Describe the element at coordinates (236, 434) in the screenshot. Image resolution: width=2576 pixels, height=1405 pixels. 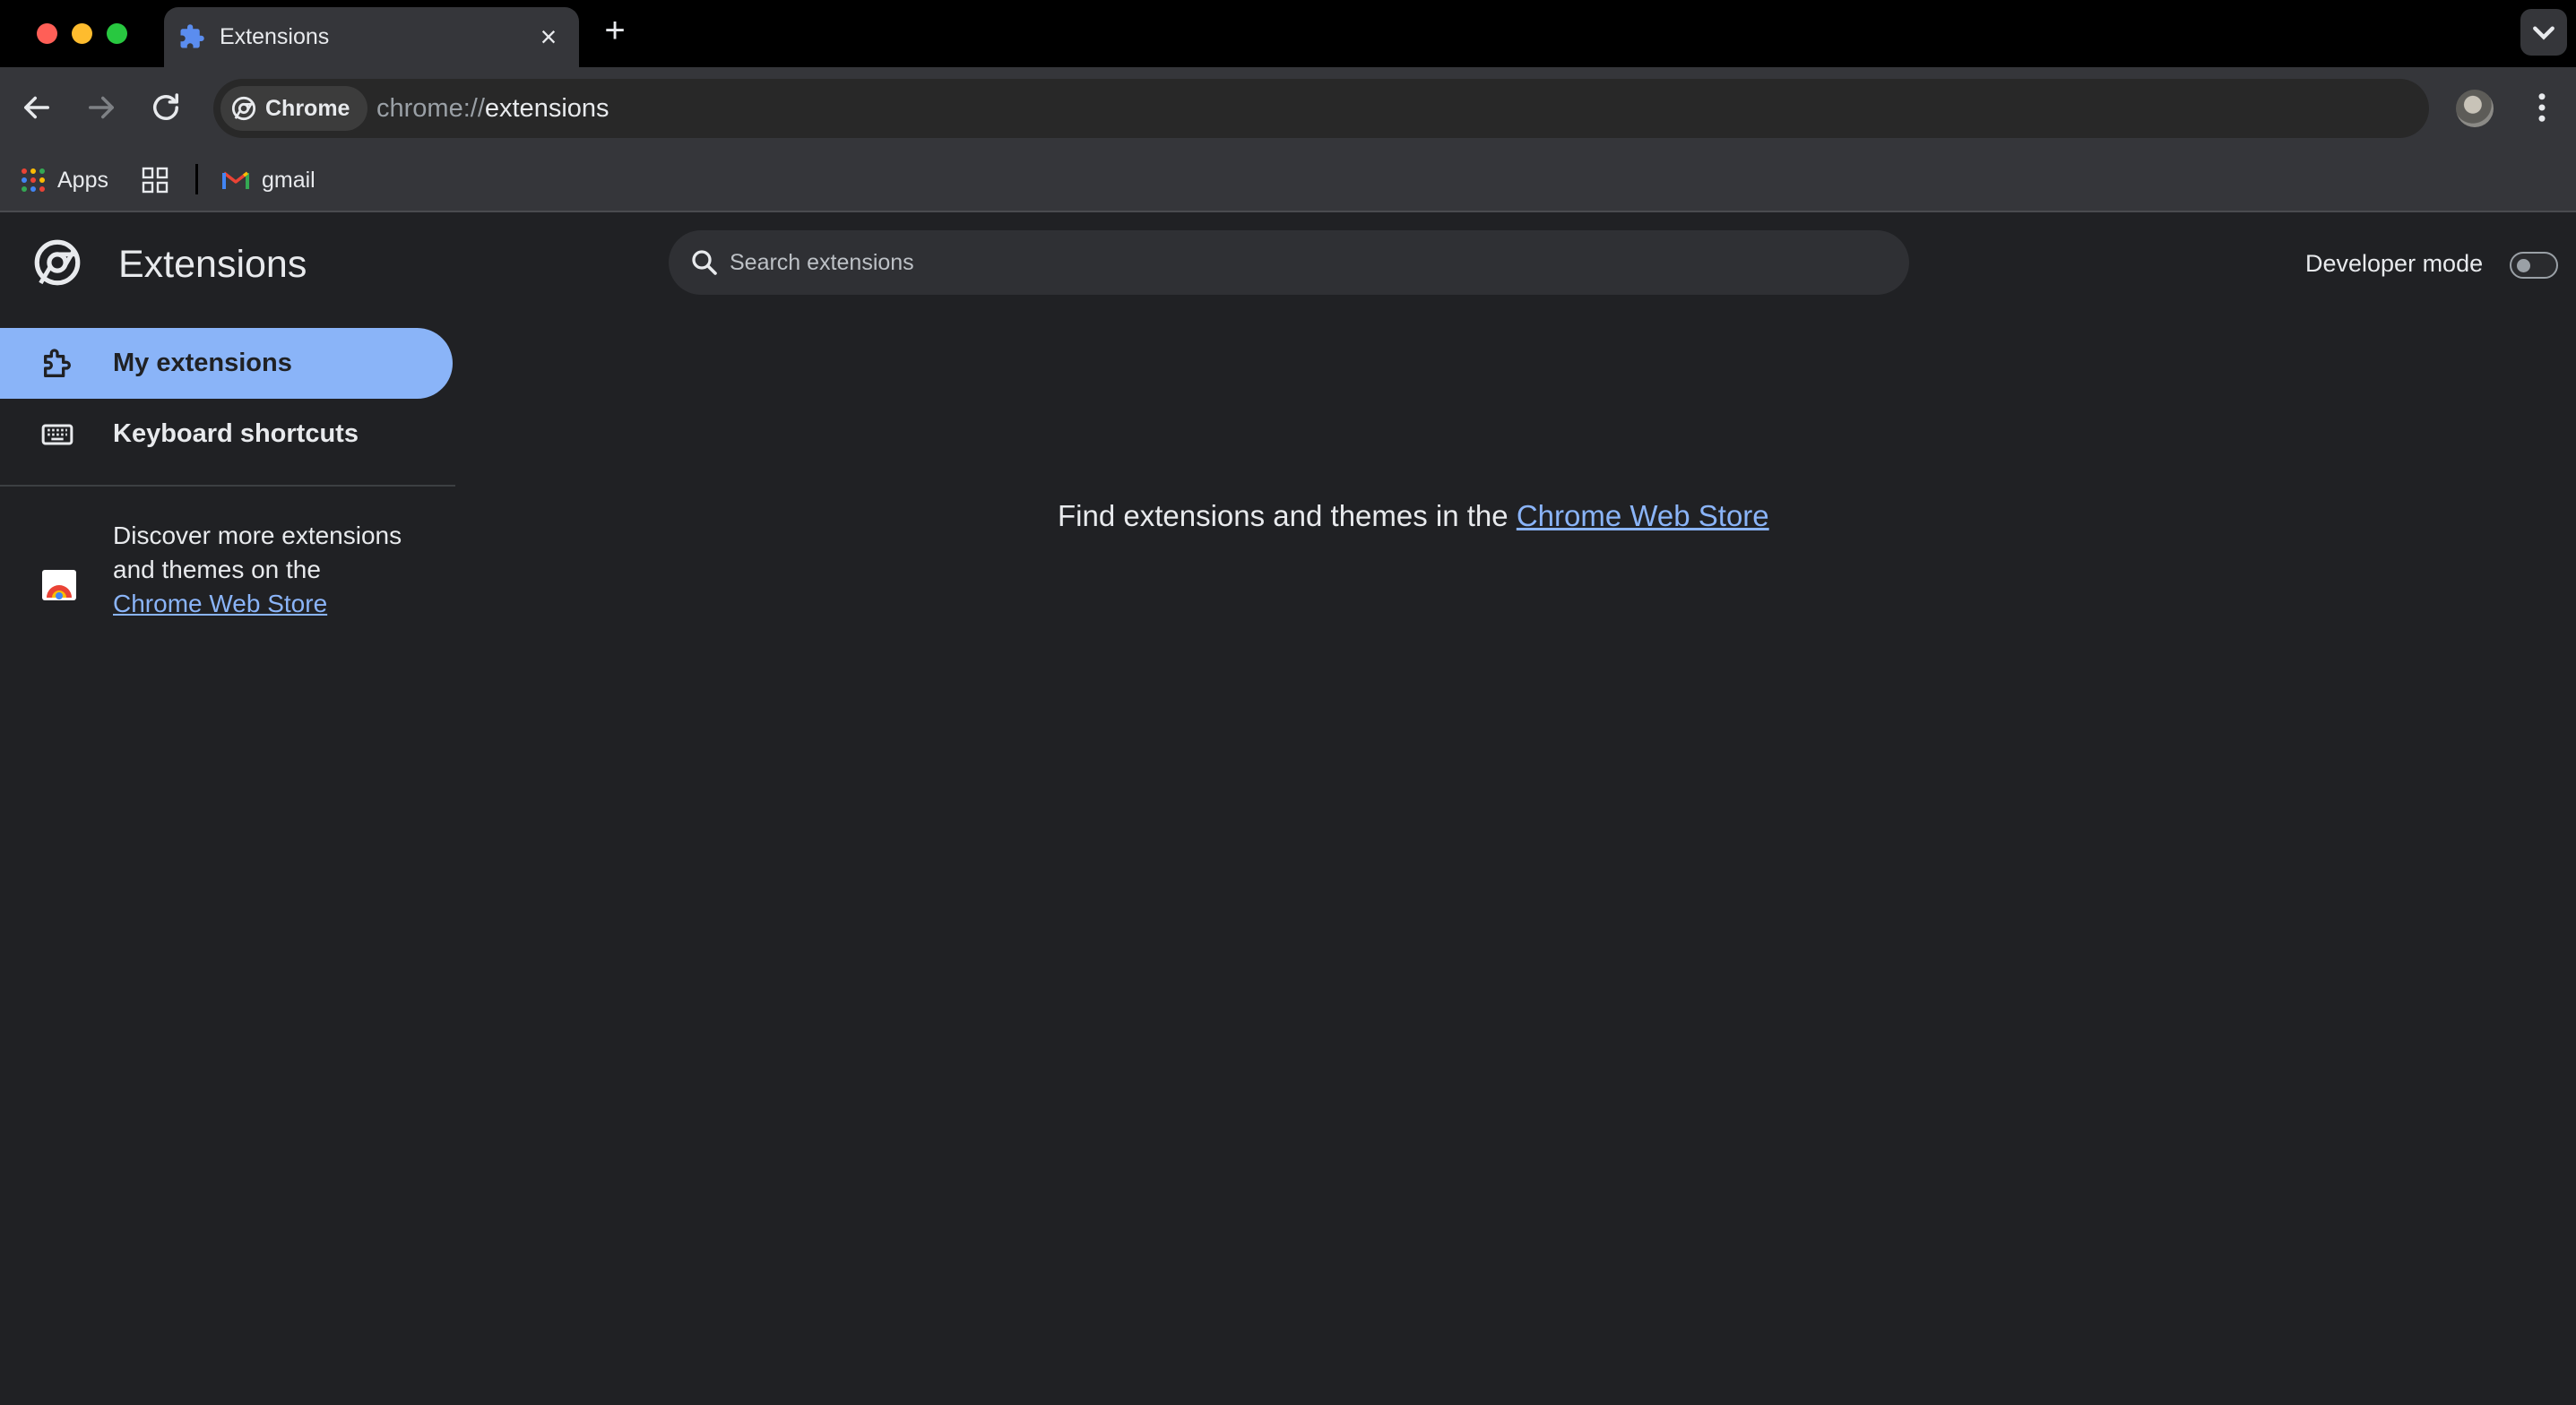
I see `sidebar-item-label: Keyboard shortcuts` at that location.